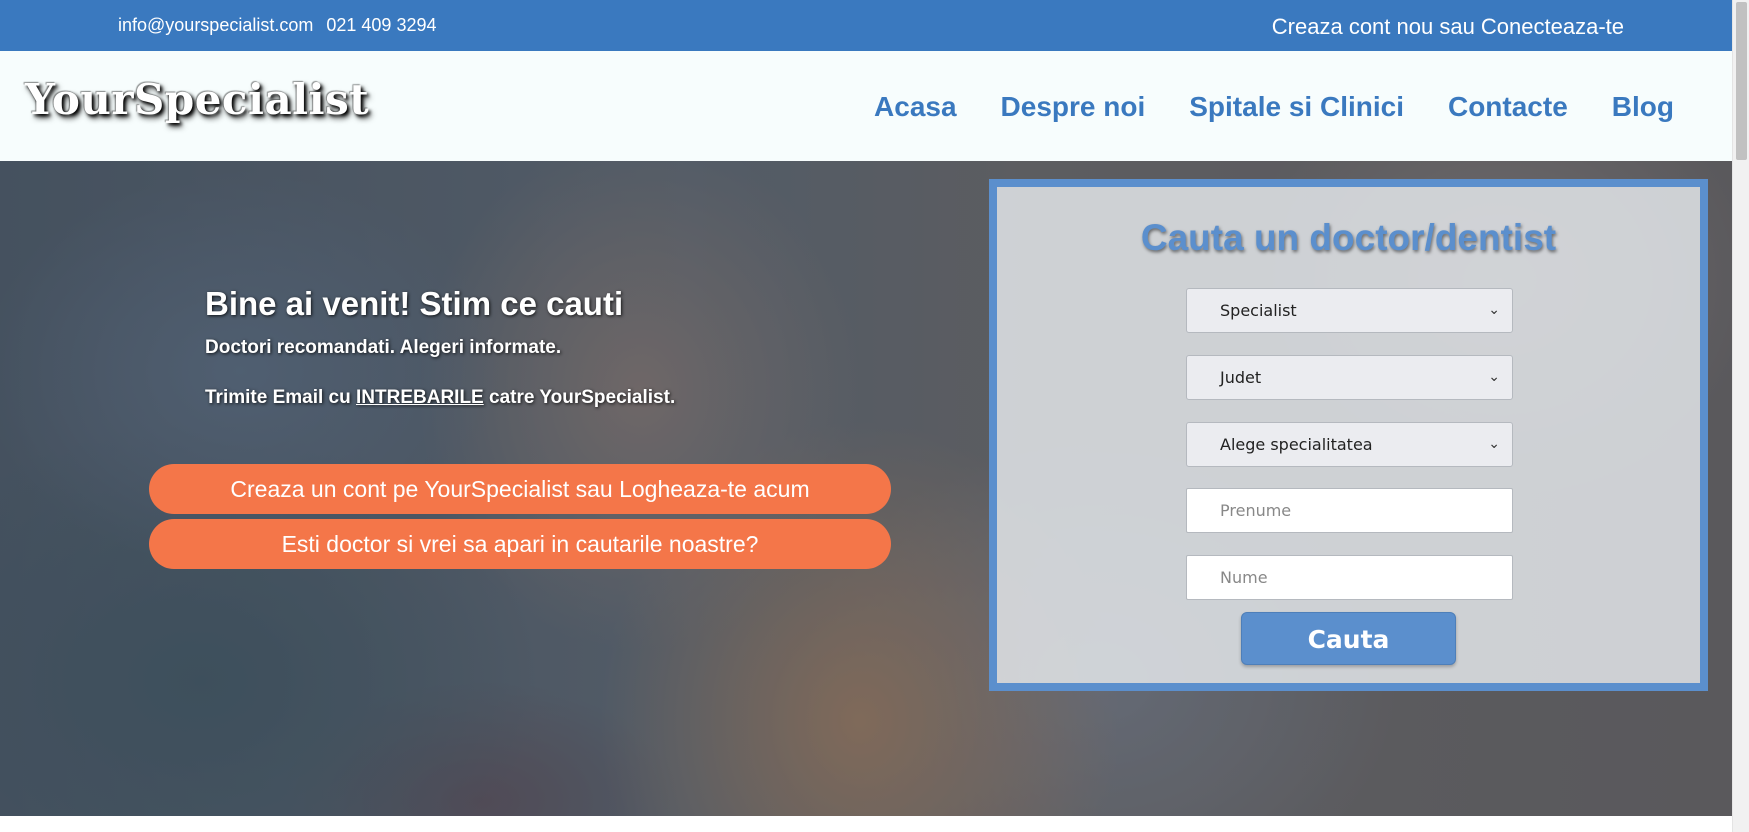 Image resolution: width=1749 pixels, height=832 pixels. I want to click on hero-subtitle: Doctori recomandati. Alegeri informate., so click(383, 347).